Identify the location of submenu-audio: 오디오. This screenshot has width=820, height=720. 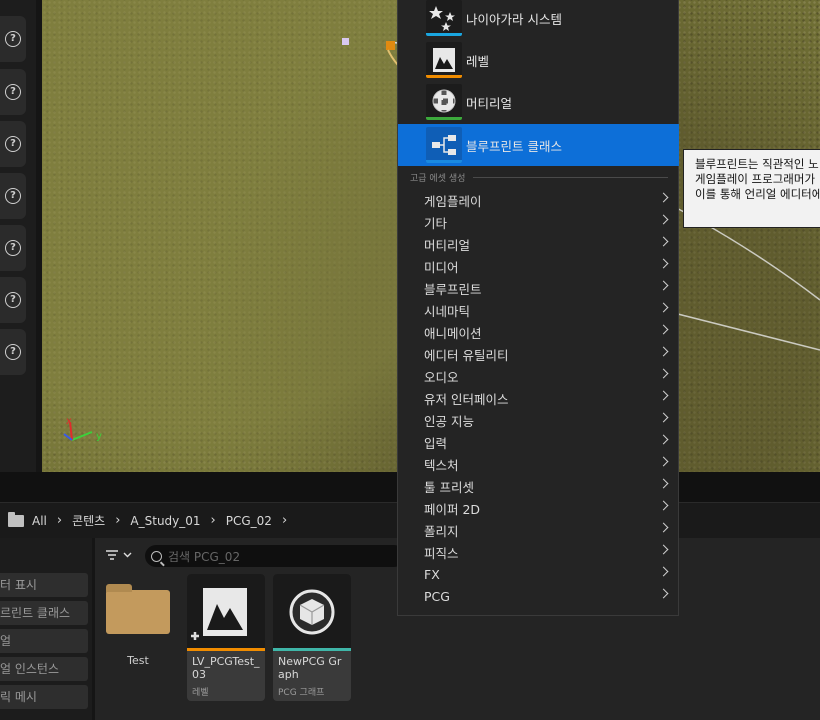
(538, 376).